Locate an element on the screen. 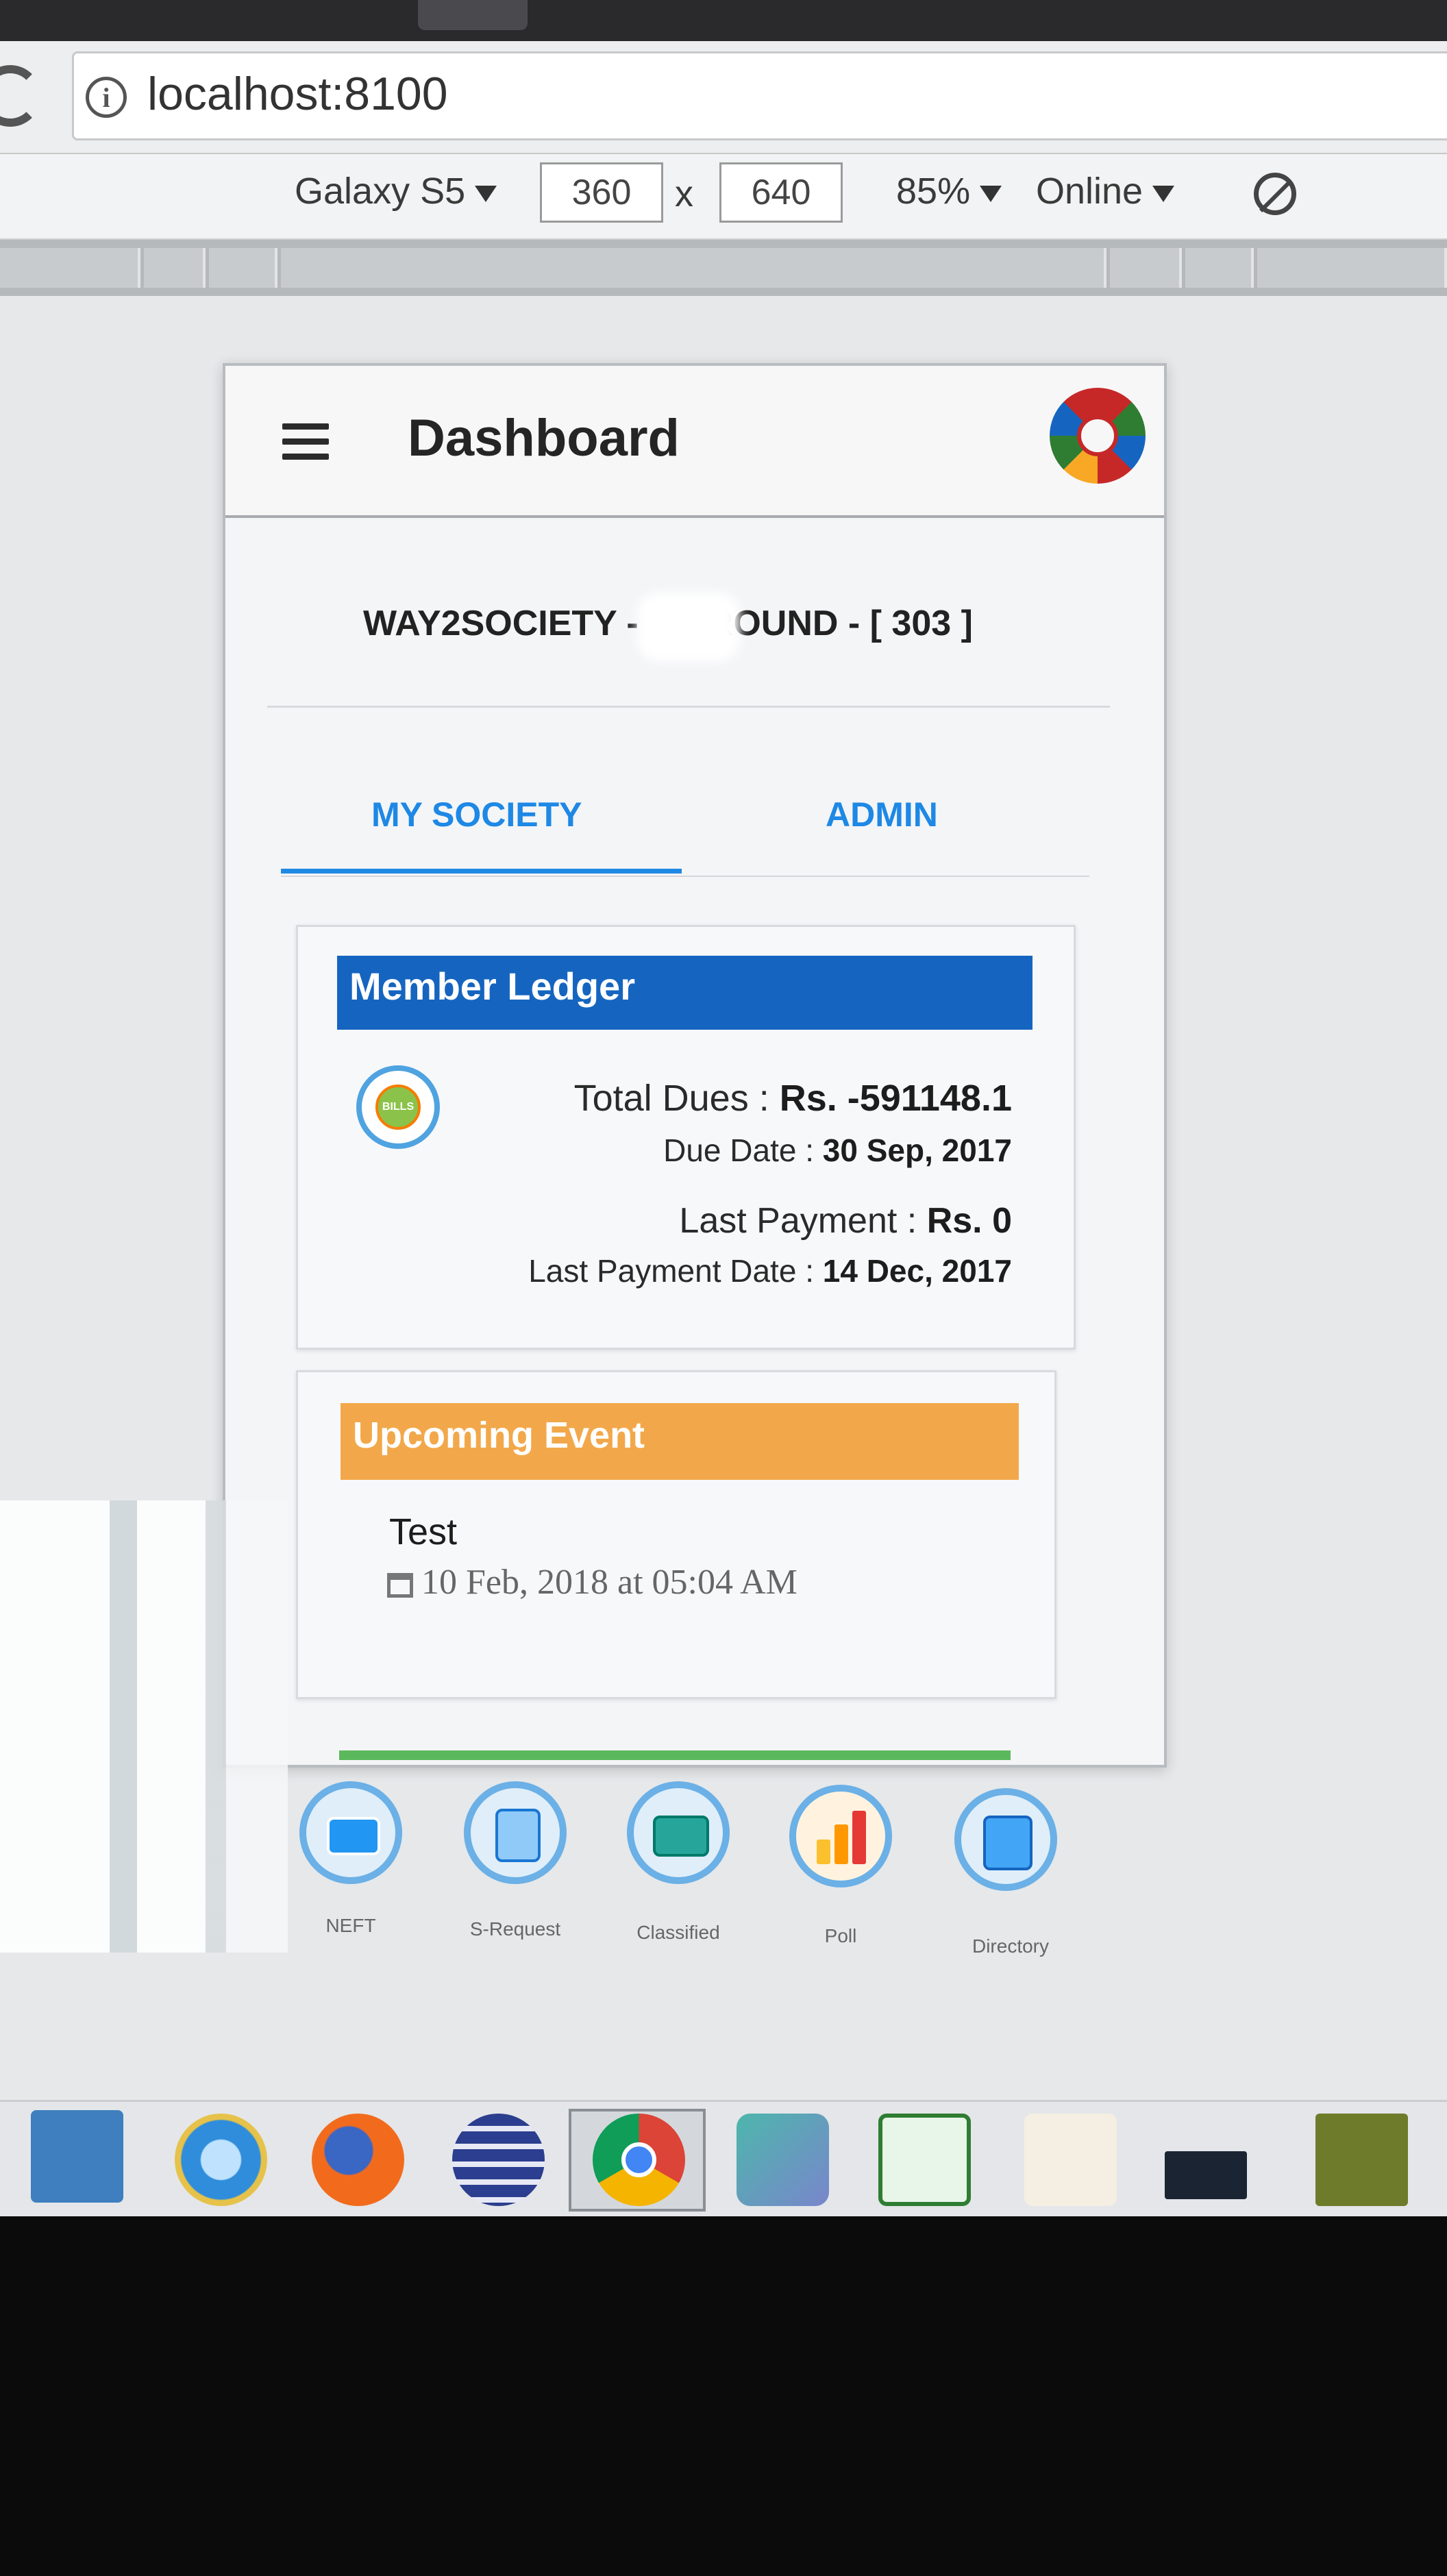 Image resolution: width=1447 pixels, height=2576 pixels. tab-my-society: MY SOCIETY is located at coordinates (476, 814).